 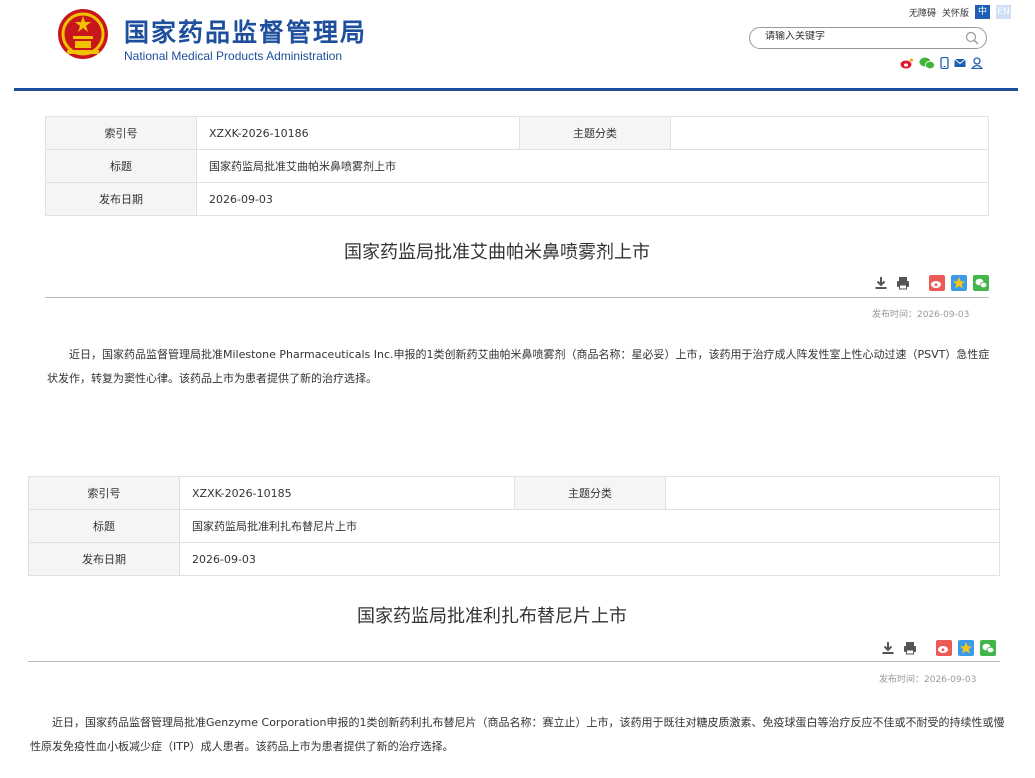 I want to click on site-logo-subtitle: National Medical Products Administration, so click(x=233, y=56).